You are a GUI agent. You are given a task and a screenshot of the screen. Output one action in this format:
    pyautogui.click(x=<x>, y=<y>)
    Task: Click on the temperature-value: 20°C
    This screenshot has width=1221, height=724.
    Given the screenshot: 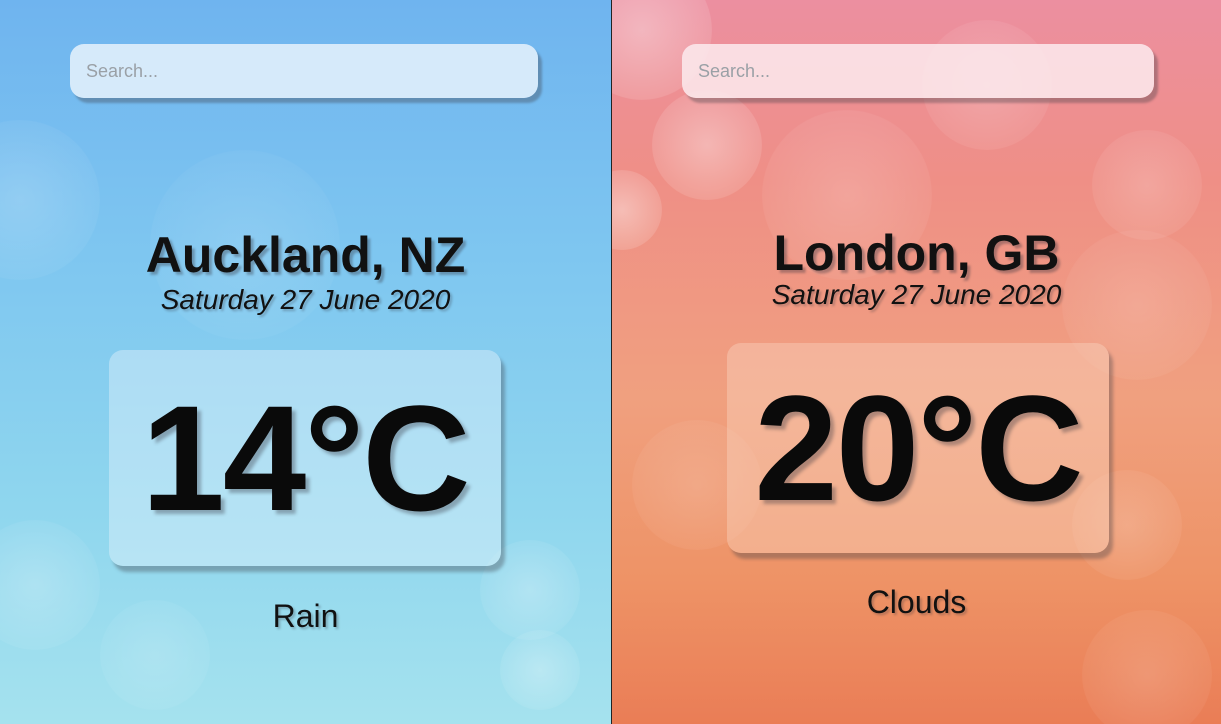 What is the action you would take?
    pyautogui.click(x=918, y=448)
    